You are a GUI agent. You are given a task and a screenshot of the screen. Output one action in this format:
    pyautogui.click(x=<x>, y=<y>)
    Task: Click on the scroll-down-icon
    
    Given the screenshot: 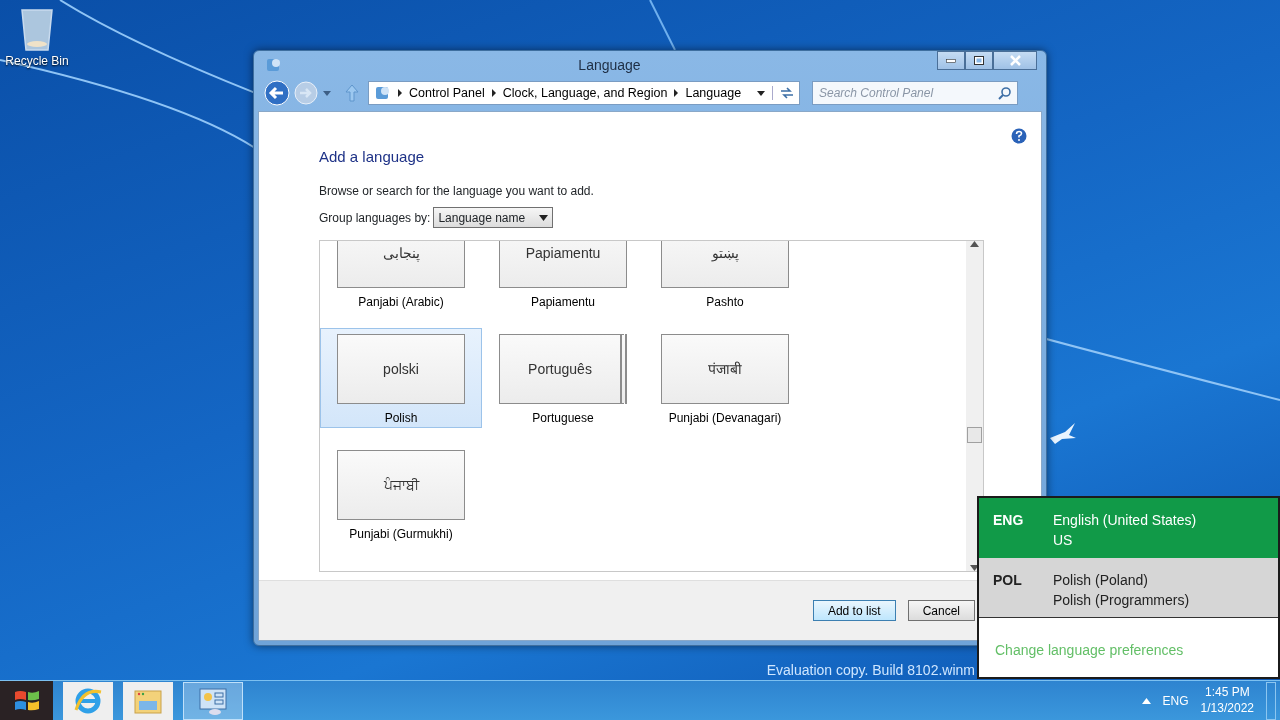 What is the action you would take?
    pyautogui.click(x=974, y=568)
    